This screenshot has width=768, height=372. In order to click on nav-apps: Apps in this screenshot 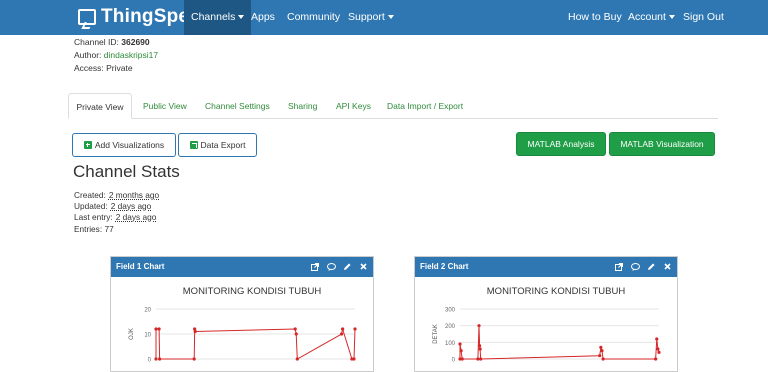, I will do `click(263, 17)`.